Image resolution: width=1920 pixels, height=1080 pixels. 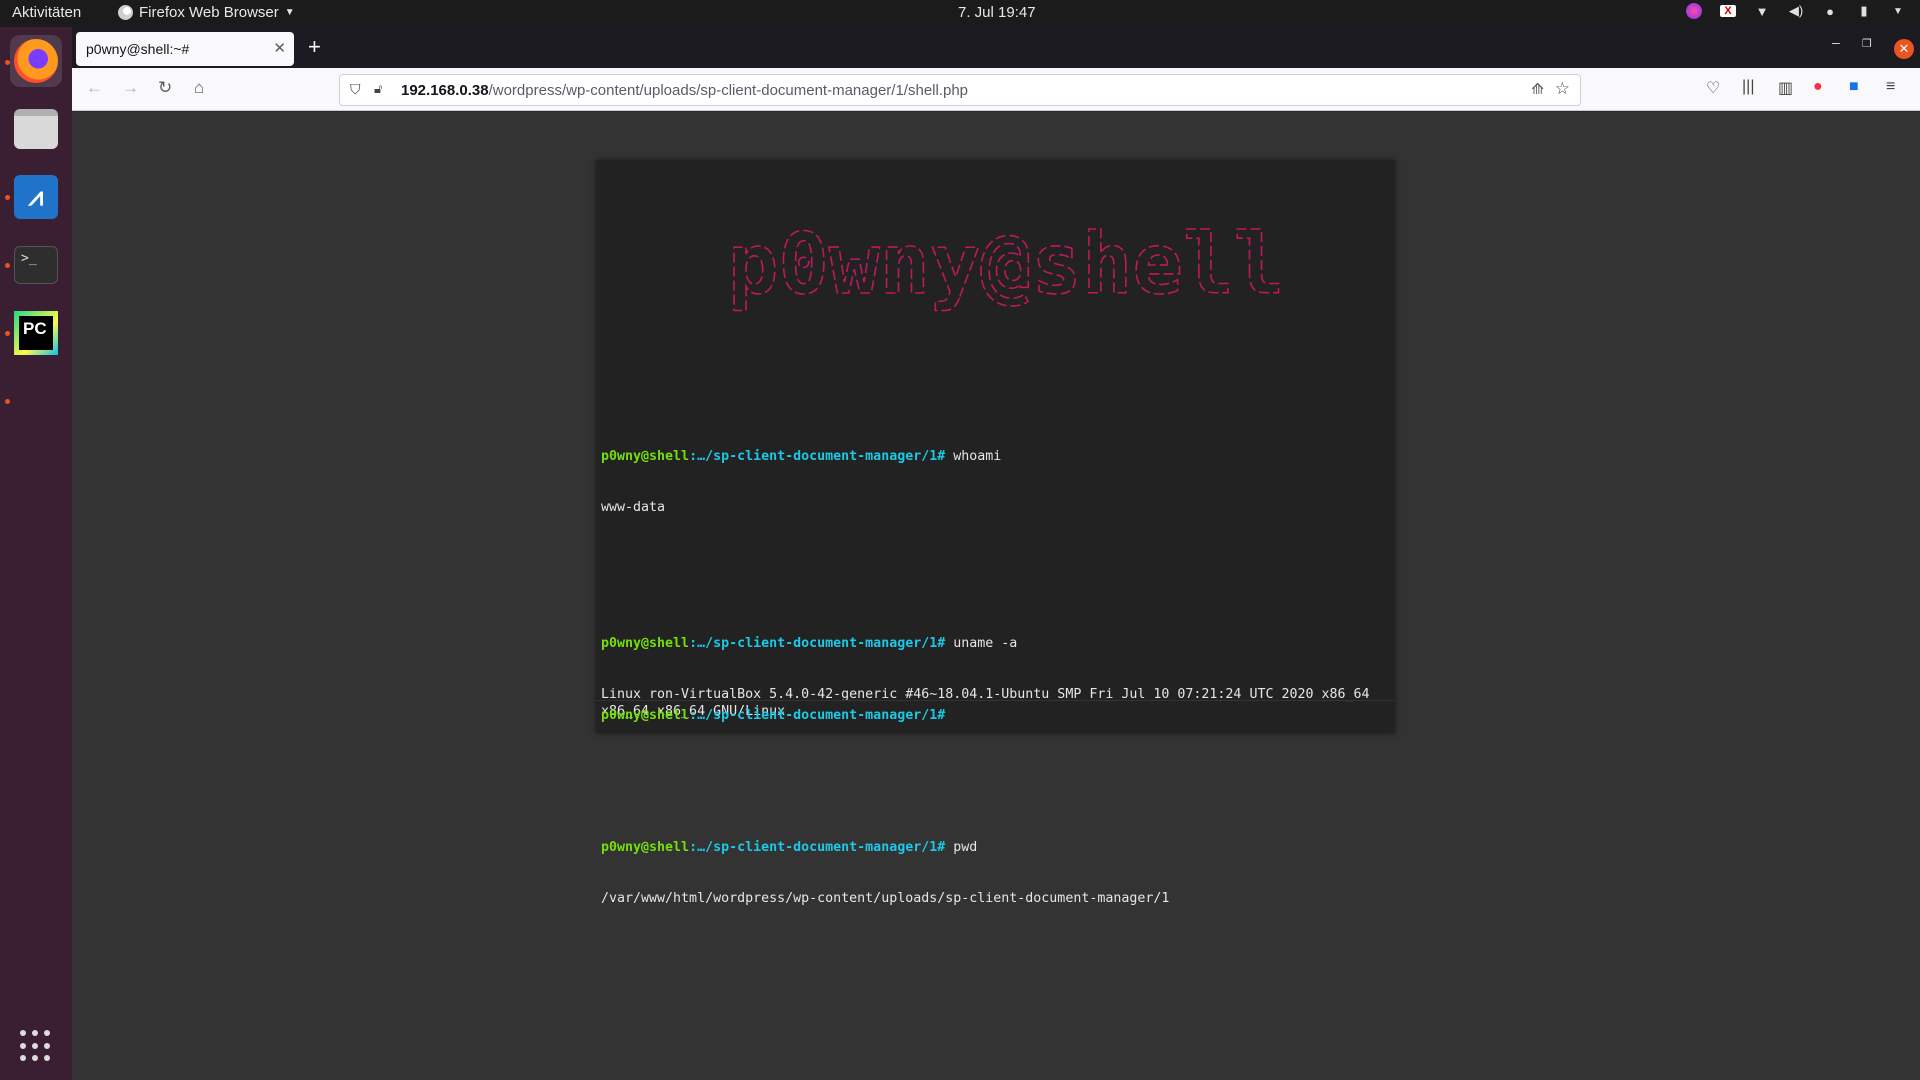 I want to click on chevron-down-icon: ▼, so click(x=289, y=12).